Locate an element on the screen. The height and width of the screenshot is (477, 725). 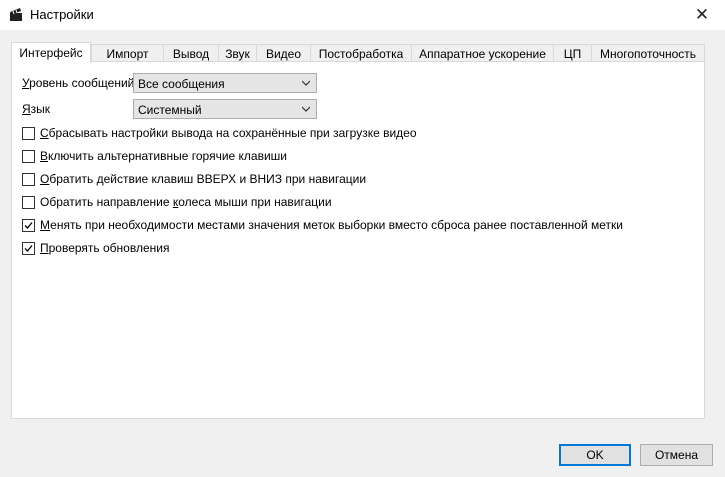
ok-button: OK is located at coordinates (595, 455).